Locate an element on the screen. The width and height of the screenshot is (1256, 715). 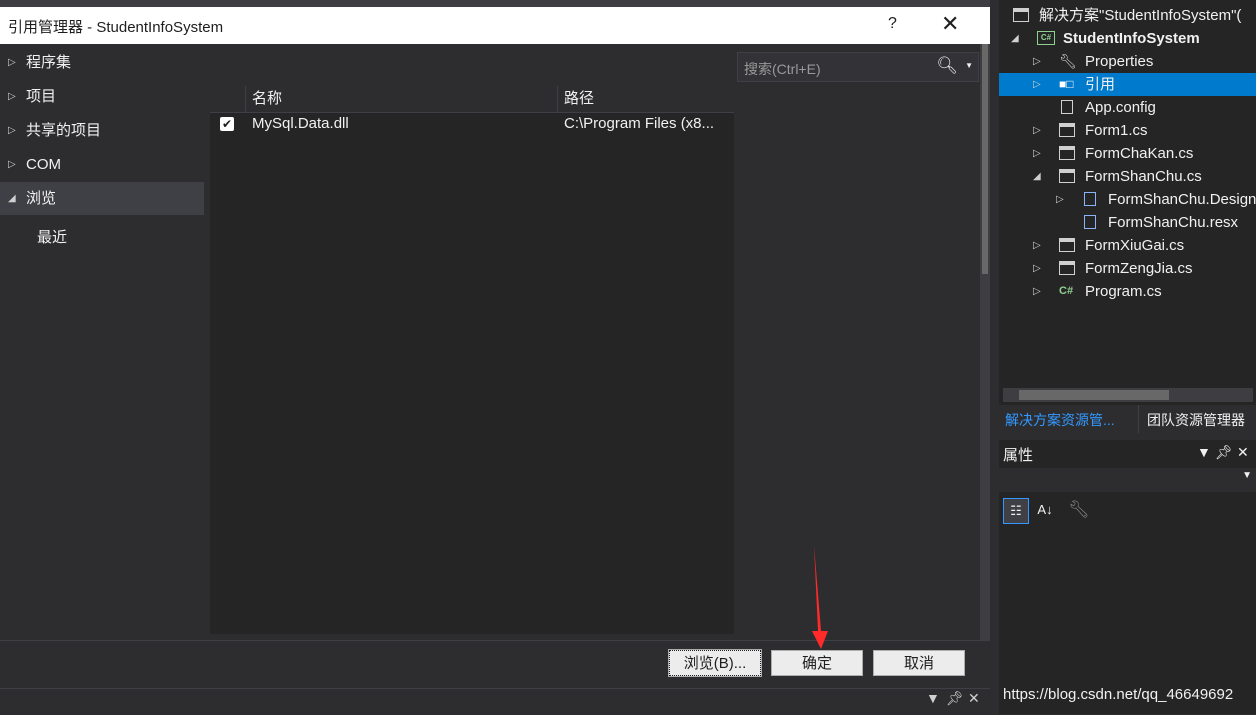
nav-label: 程序集 is located at coordinates (49, 62).